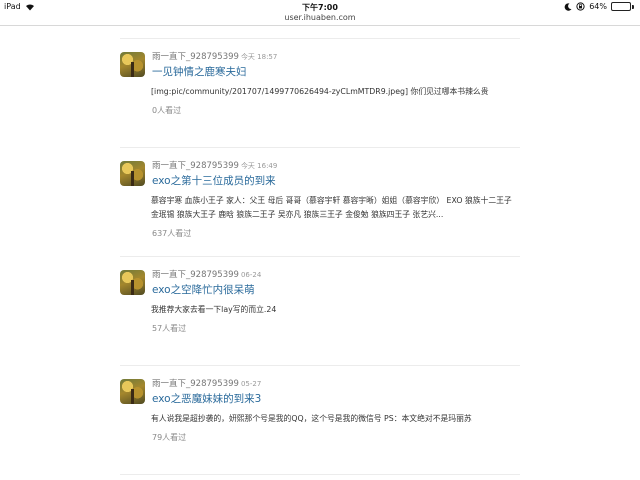 The image size is (640, 480). I want to click on post-title: exo之恶魔妹妹的到来3, so click(336, 399).